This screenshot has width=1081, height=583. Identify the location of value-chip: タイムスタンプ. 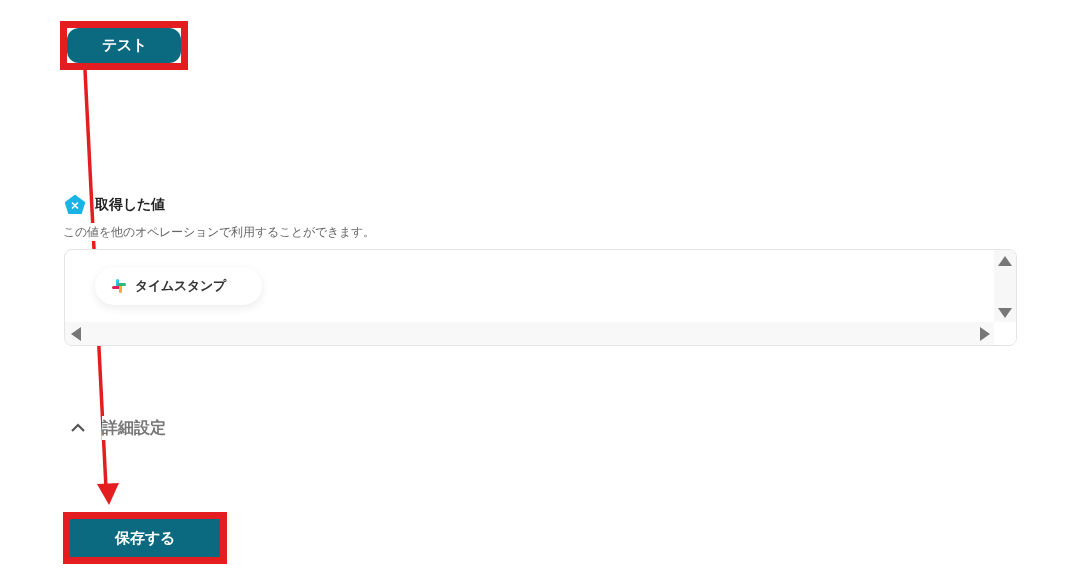
(178, 286).